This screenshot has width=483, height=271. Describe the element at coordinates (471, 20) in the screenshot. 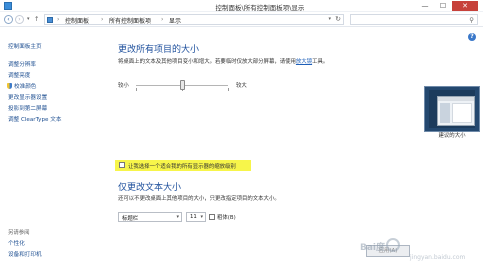

I see `search-icon: ⚲` at that location.